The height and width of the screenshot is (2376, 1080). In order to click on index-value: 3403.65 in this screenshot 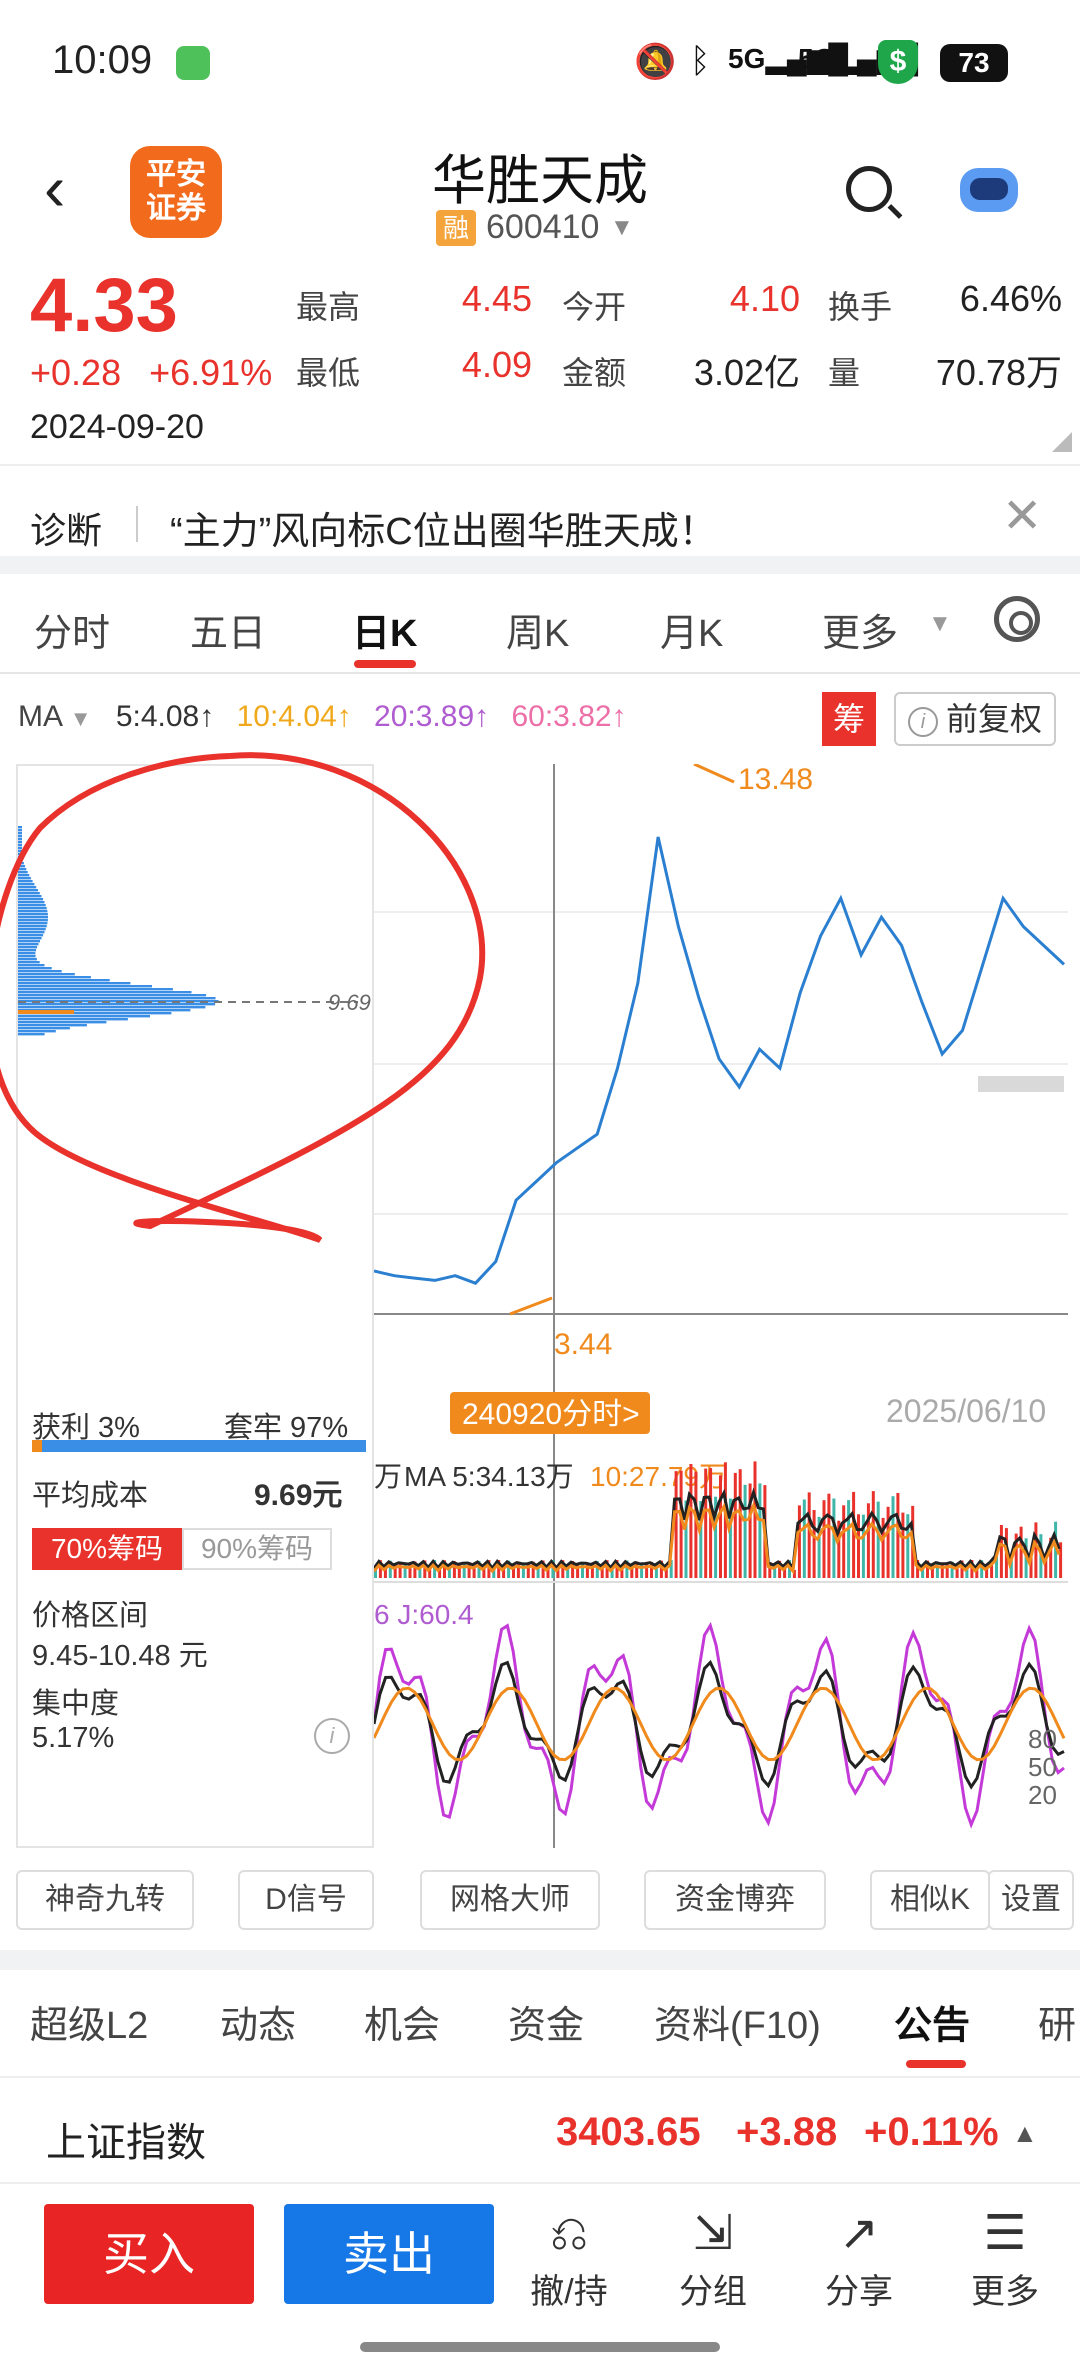, I will do `click(628, 2132)`.